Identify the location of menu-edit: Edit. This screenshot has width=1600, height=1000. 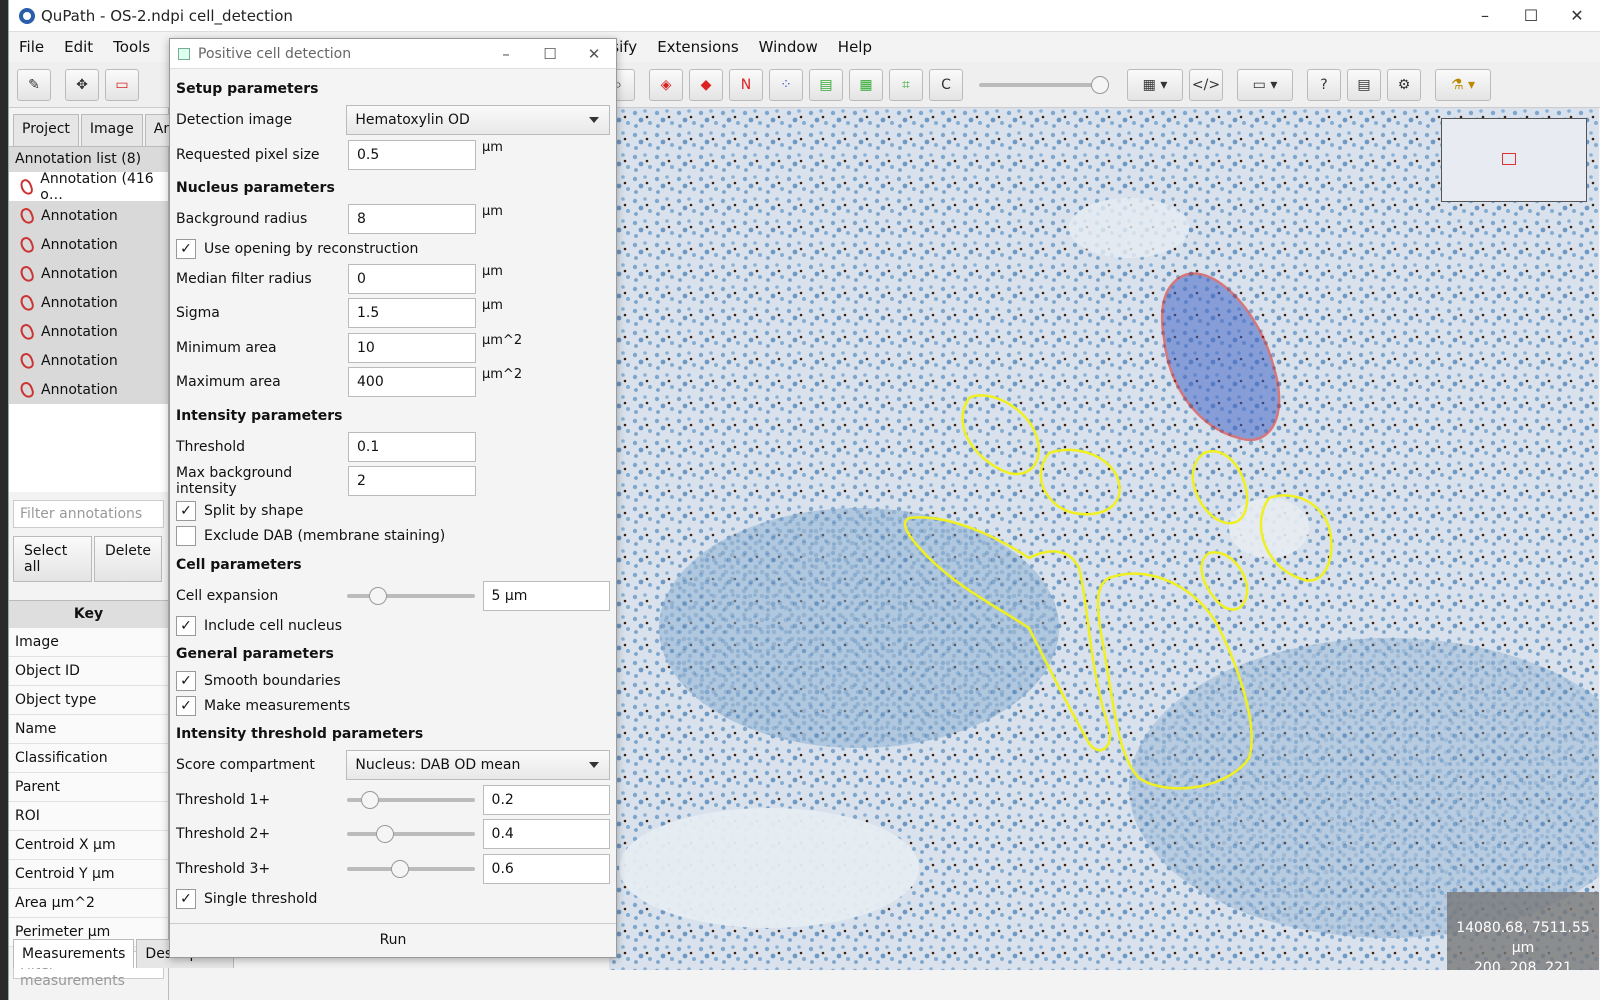
(78, 47).